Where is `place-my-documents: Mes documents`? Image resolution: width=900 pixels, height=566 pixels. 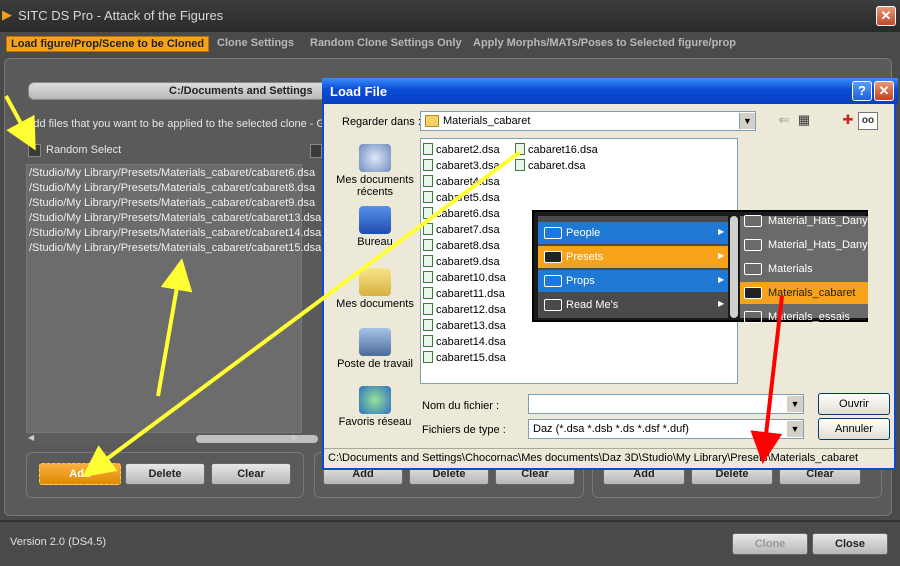 place-my-documents: Mes documents is located at coordinates (375, 289).